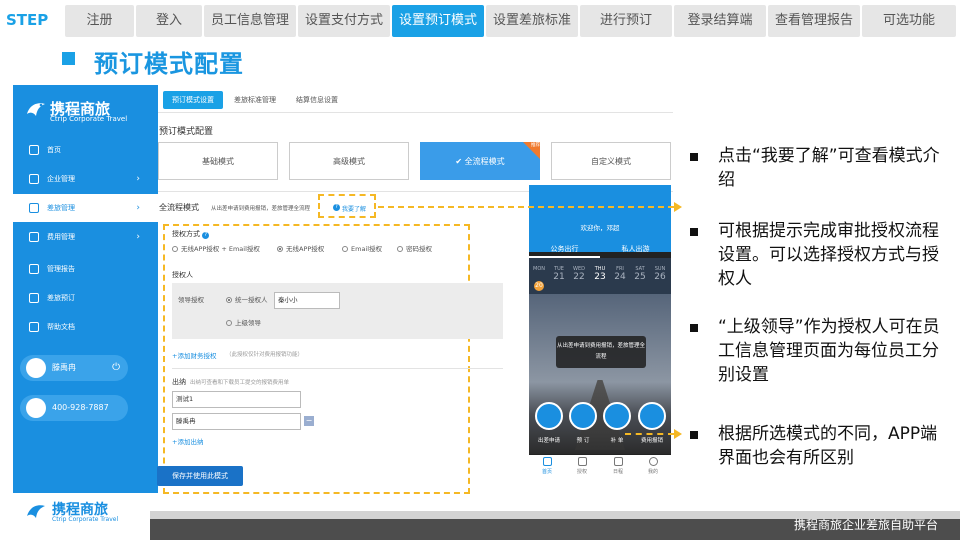 The image size is (960, 540). I want to click on mode-basic-button: 基础模式, so click(218, 161).